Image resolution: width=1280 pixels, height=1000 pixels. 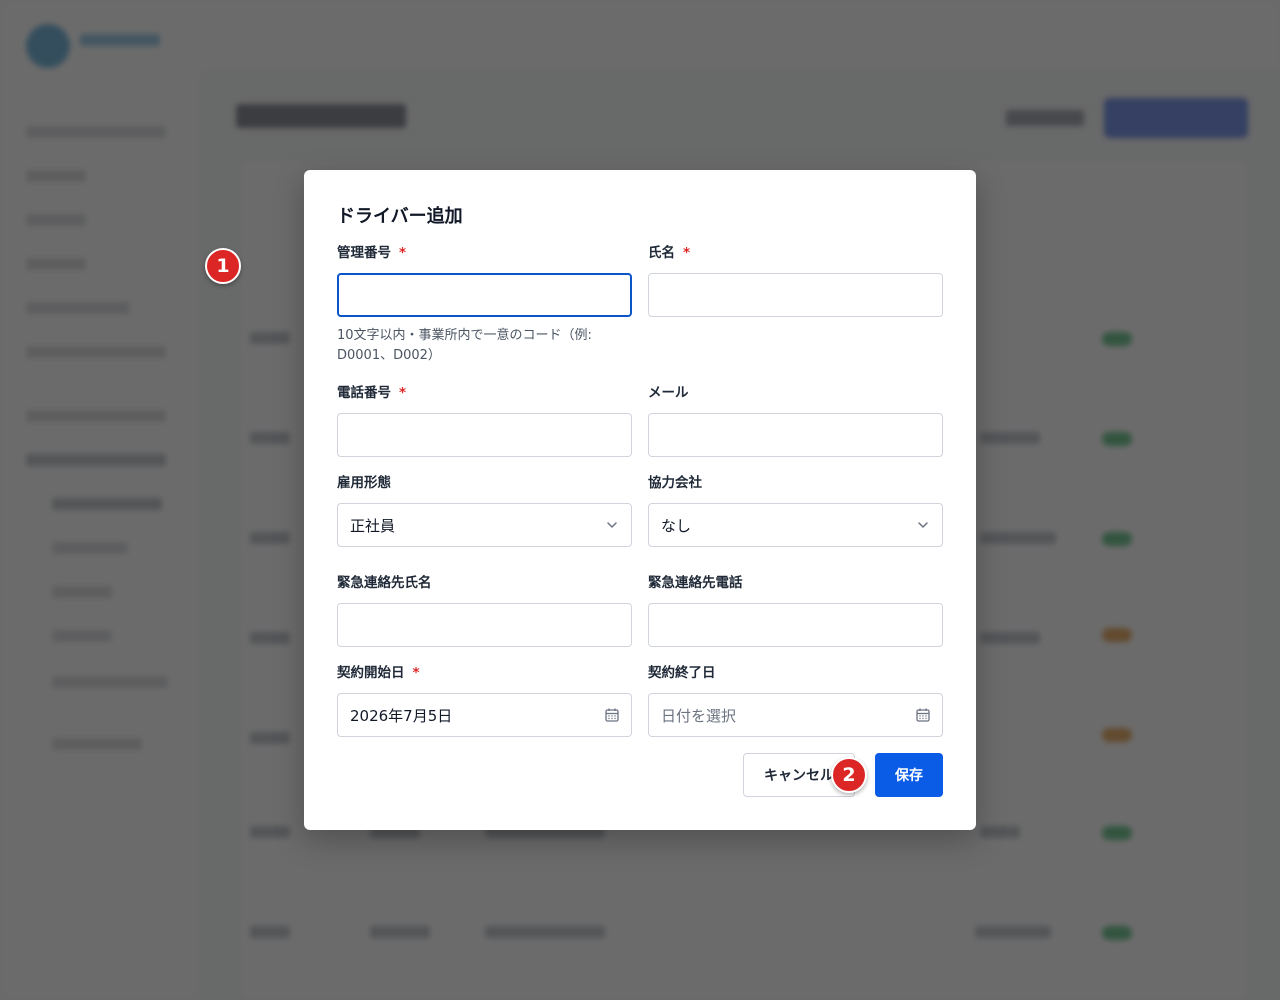 I want to click on contract-start-label: 契約開始日, so click(x=371, y=673).